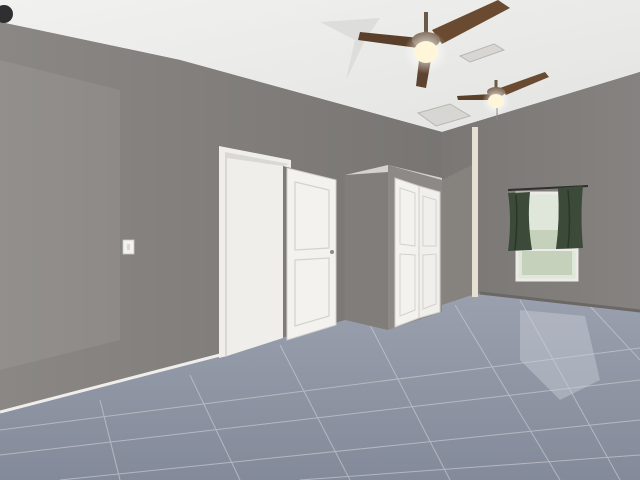  I want to click on closet-side-wall, so click(366, 247).